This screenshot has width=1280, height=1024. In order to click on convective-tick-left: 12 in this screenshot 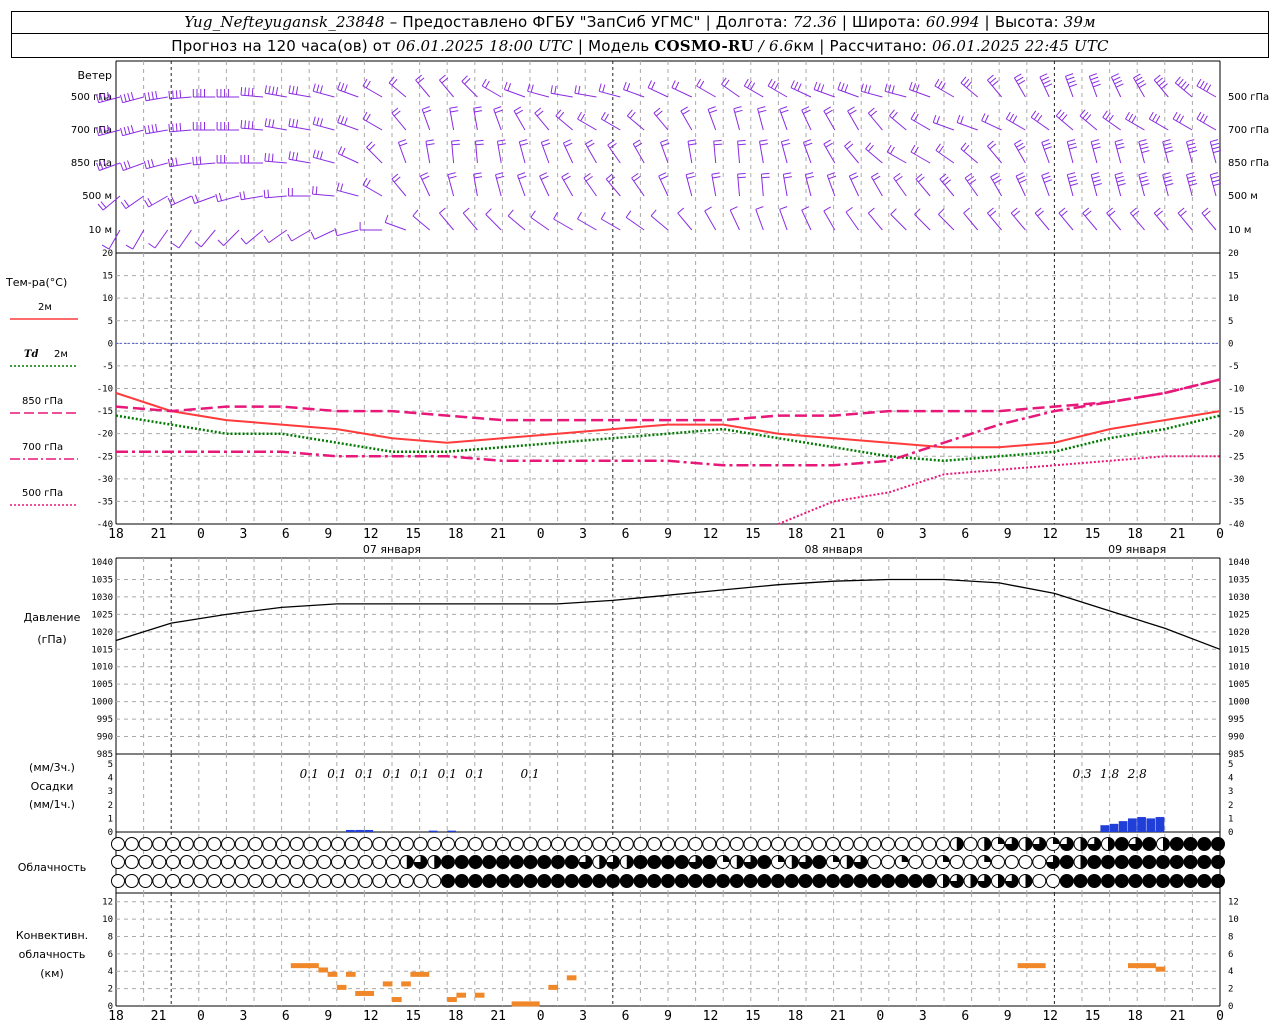, I will do `click(107, 903)`.